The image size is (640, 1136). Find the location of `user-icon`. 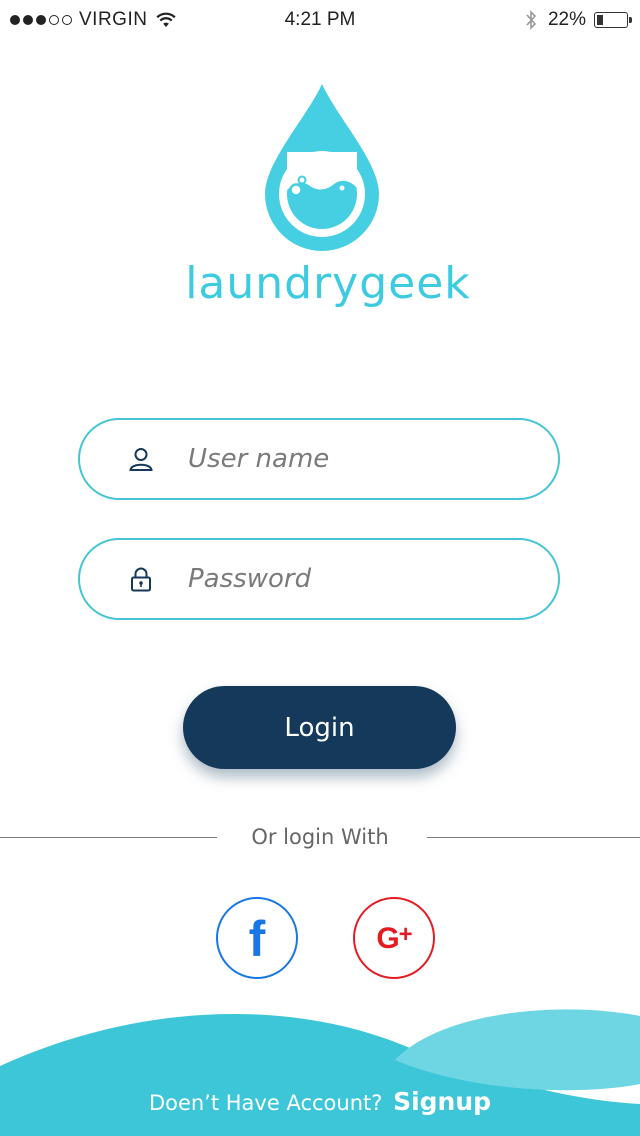

user-icon is located at coordinates (141, 459).